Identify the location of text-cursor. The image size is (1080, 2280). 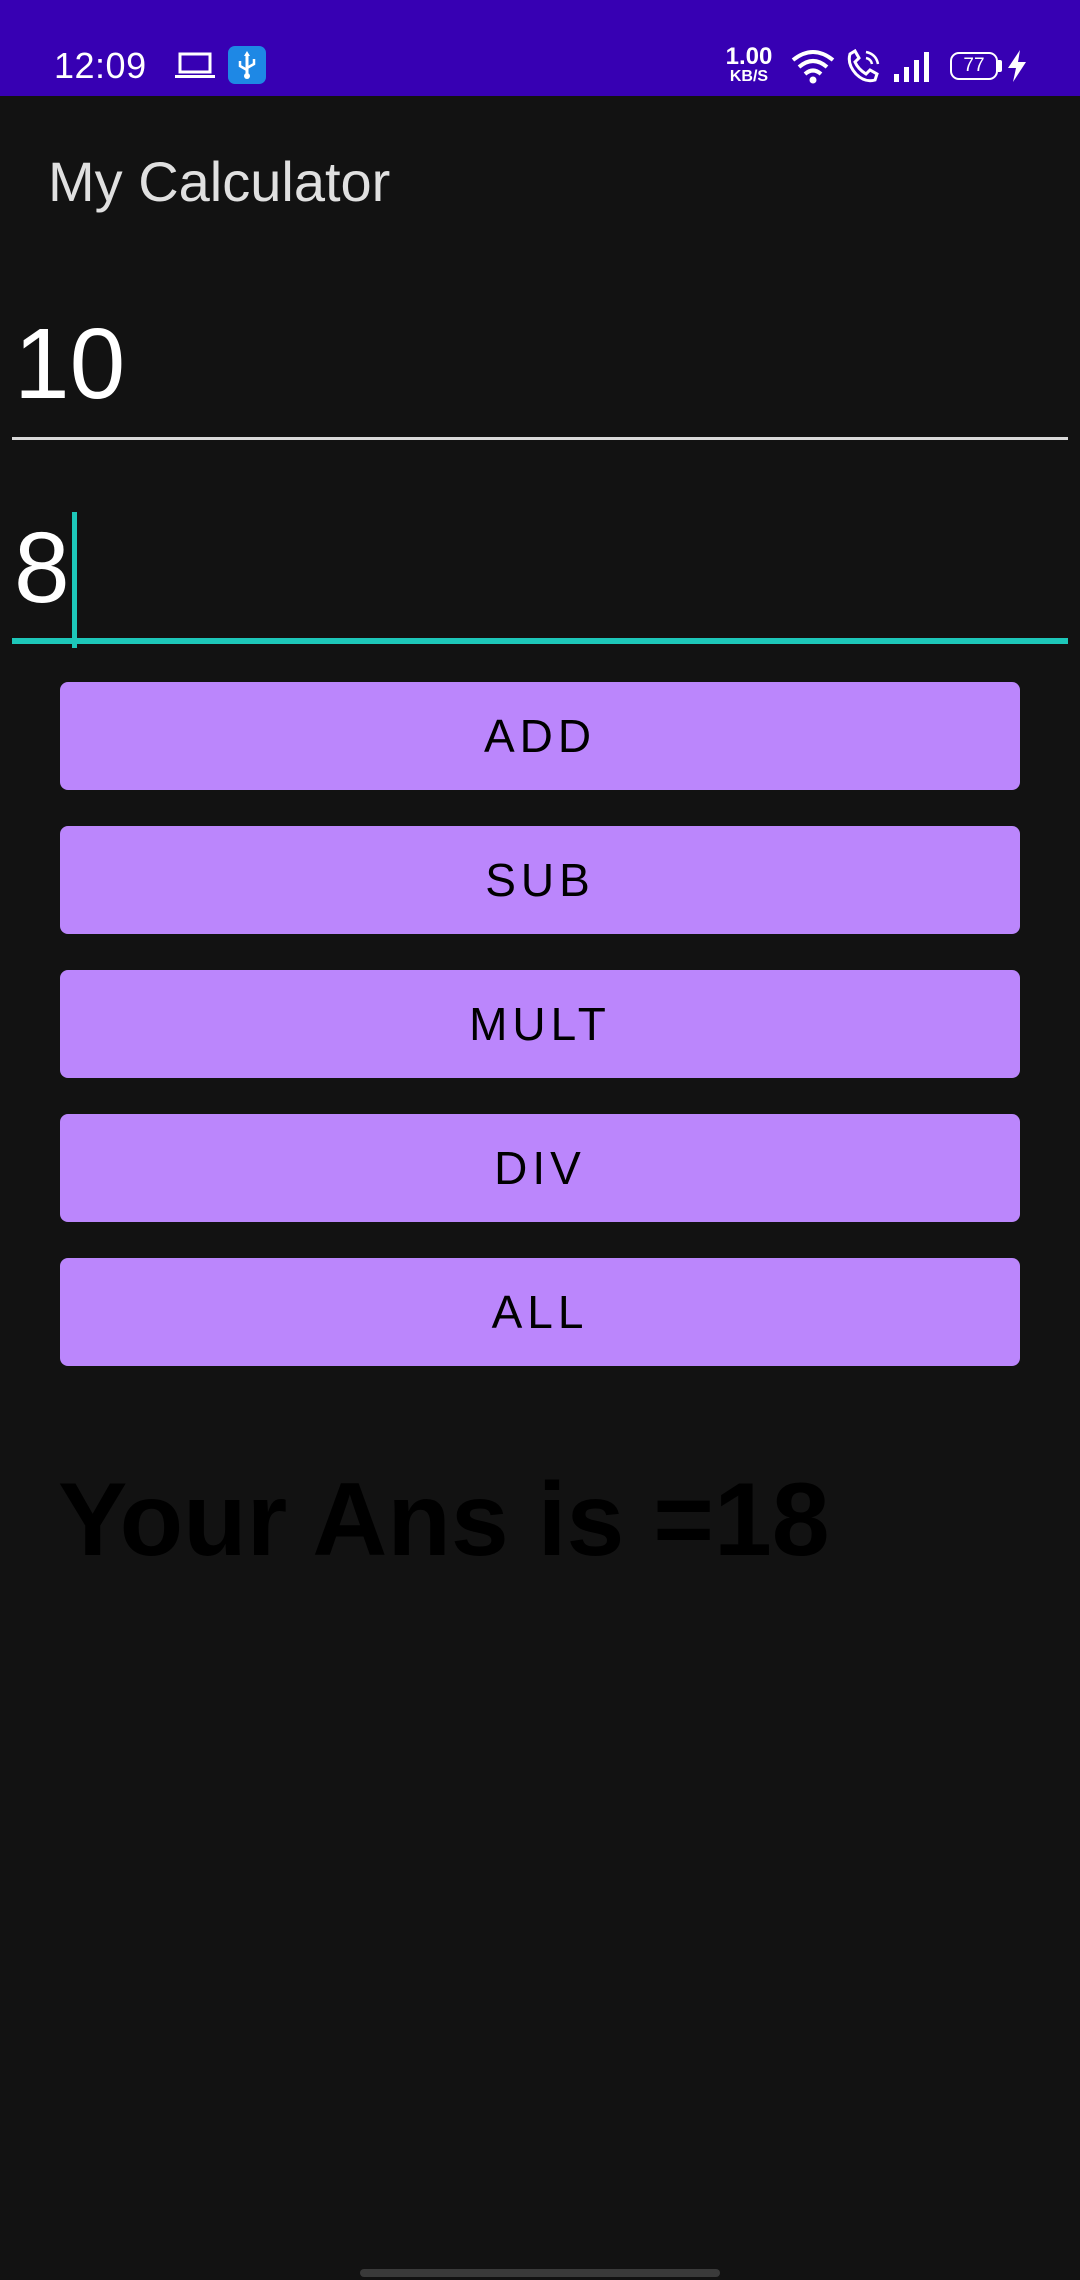
(74, 580).